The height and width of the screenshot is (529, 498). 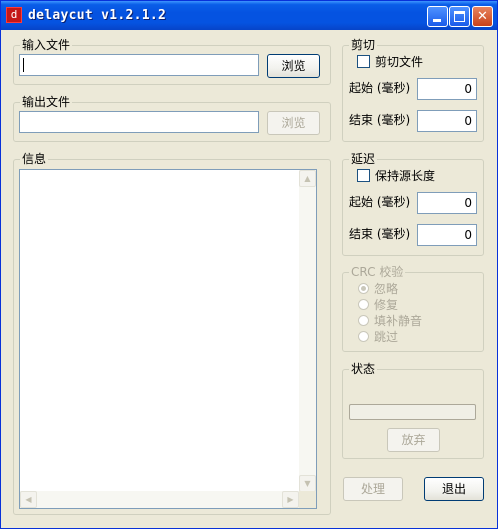 I want to click on radio-selected-dot, so click(x=363, y=288).